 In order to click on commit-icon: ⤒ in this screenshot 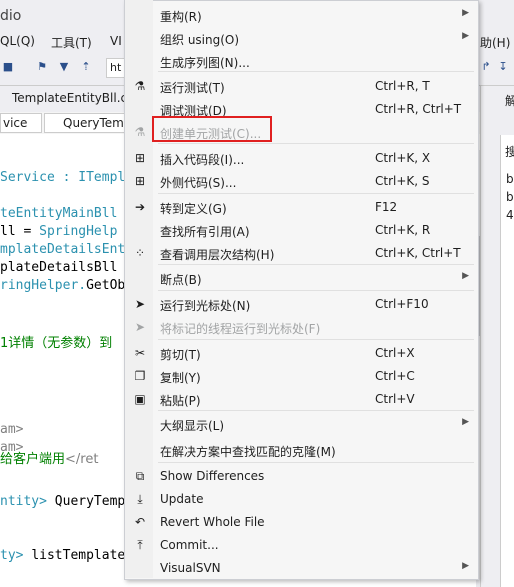, I will do `click(140, 545)`.